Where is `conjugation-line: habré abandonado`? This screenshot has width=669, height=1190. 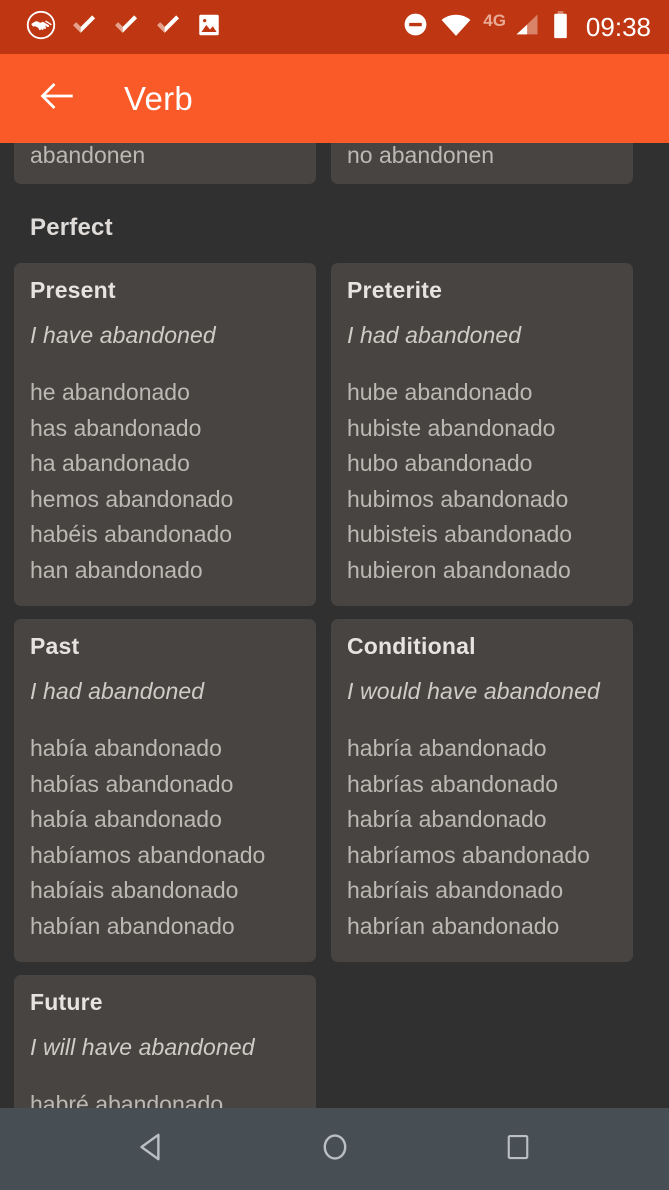
conjugation-line: habré abandonado is located at coordinates (127, 1099).